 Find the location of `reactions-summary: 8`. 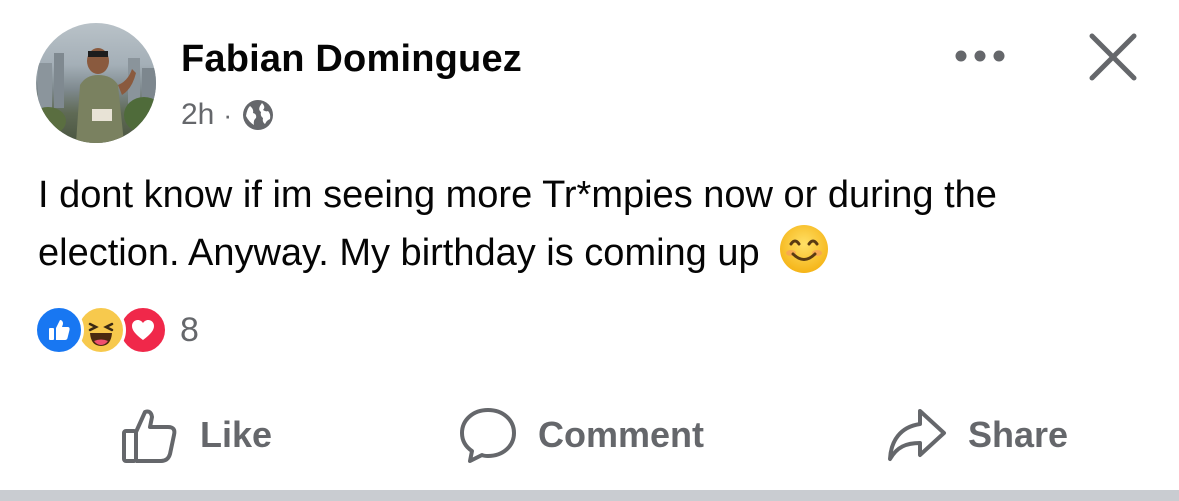

reactions-summary: 8 is located at coordinates (116, 330).